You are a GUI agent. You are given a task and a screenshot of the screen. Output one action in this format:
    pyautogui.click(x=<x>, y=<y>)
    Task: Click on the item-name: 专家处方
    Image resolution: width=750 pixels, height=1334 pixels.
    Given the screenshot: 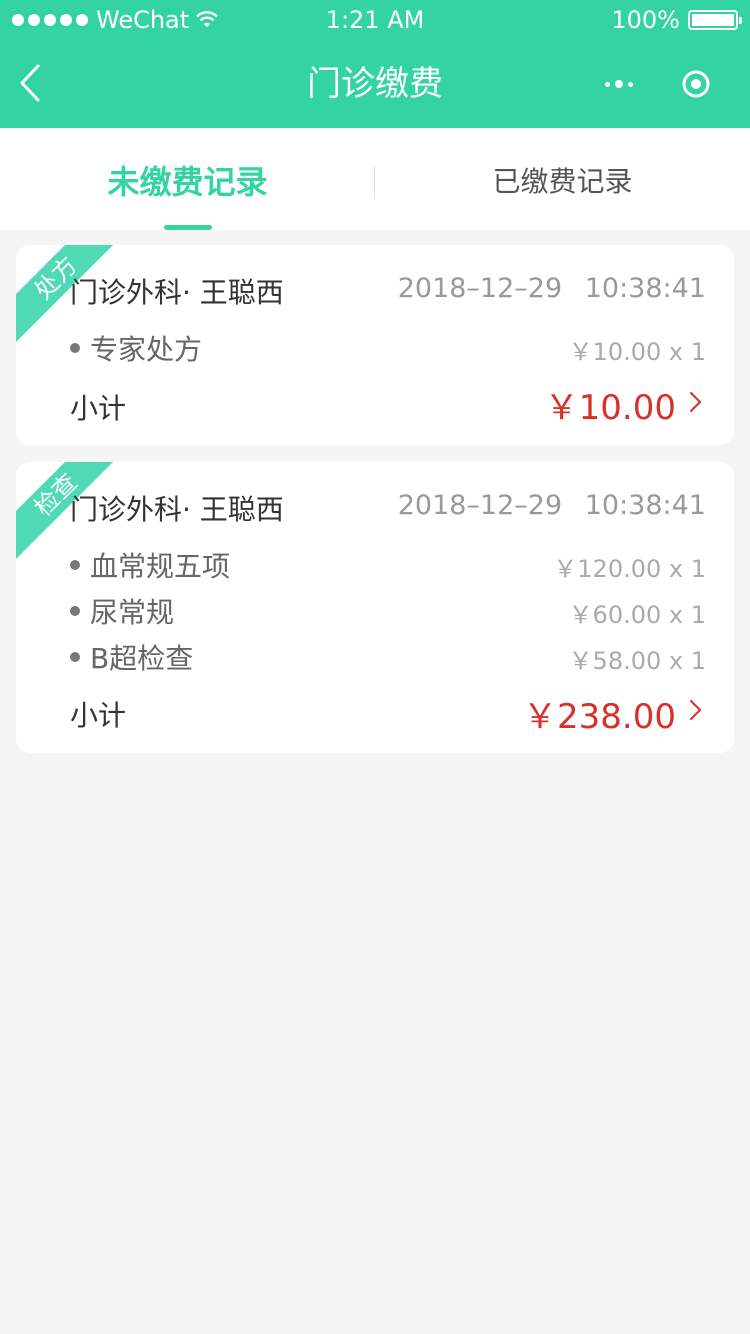 What is the action you would take?
    pyautogui.click(x=146, y=349)
    